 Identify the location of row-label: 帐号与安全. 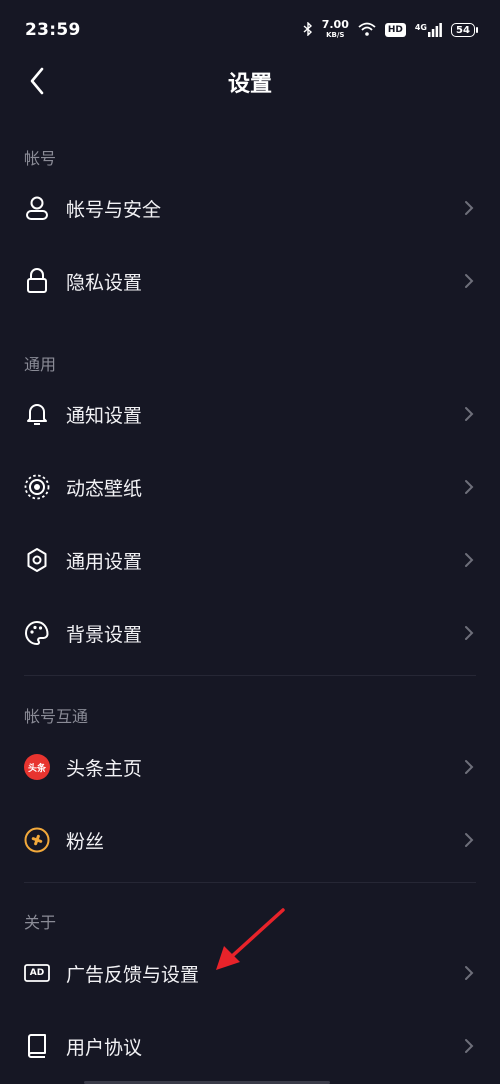
(114, 209).